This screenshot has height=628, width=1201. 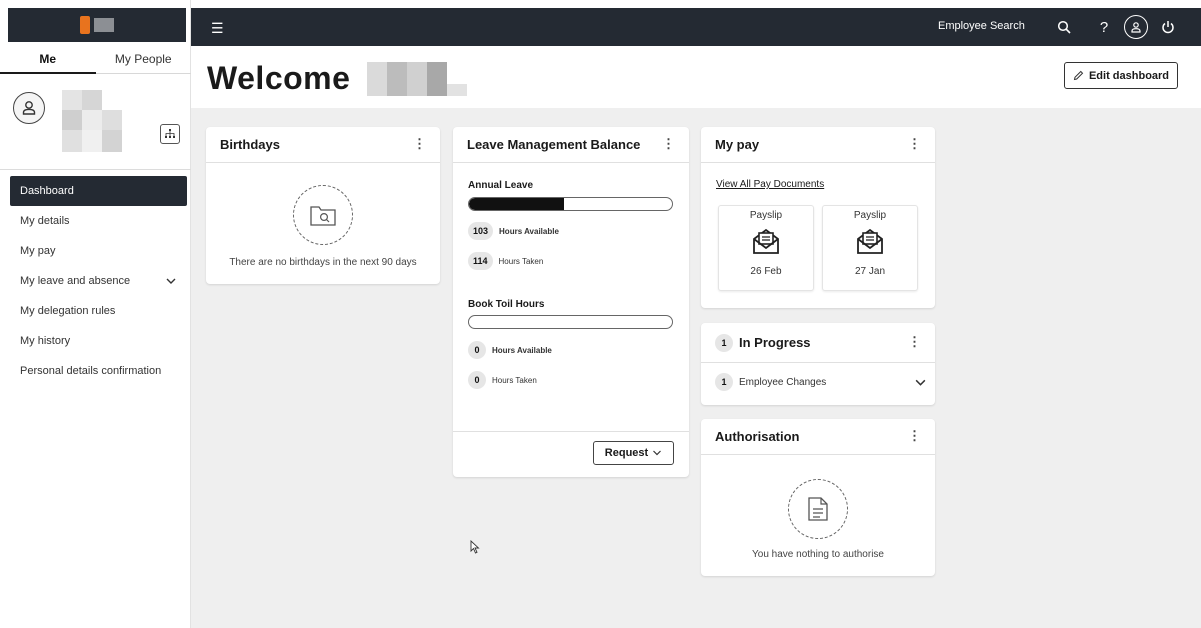 I want to click on sidebar-item-my-pay: My pay, so click(x=95, y=251).